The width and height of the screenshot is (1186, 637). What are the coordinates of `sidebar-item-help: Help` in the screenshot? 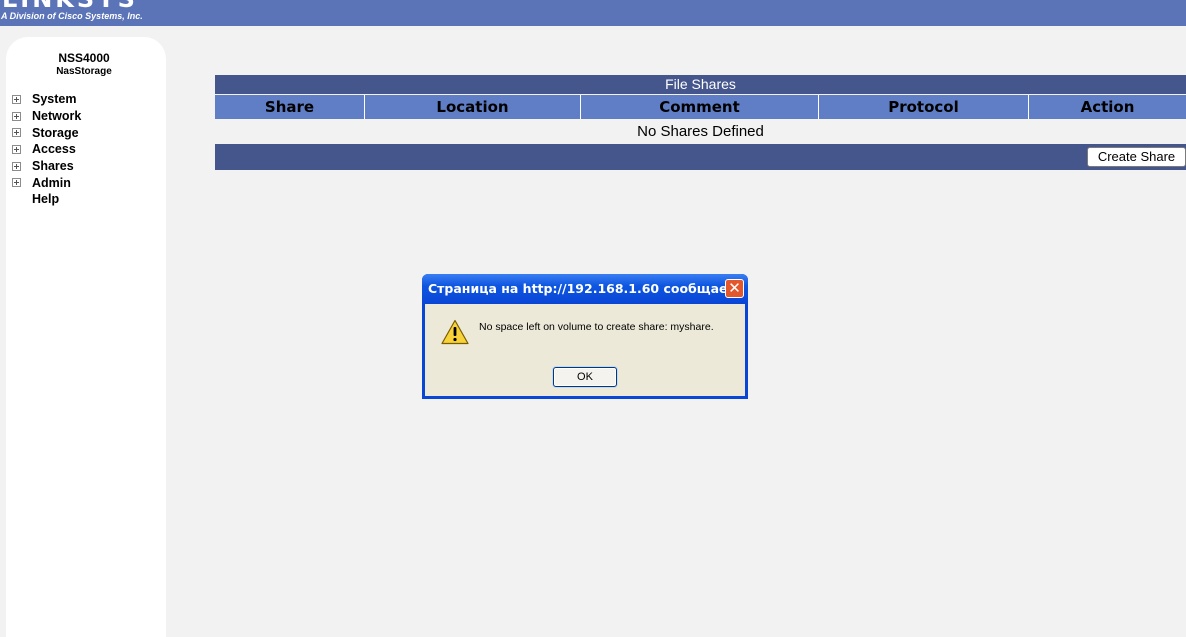 It's located at (46, 199).